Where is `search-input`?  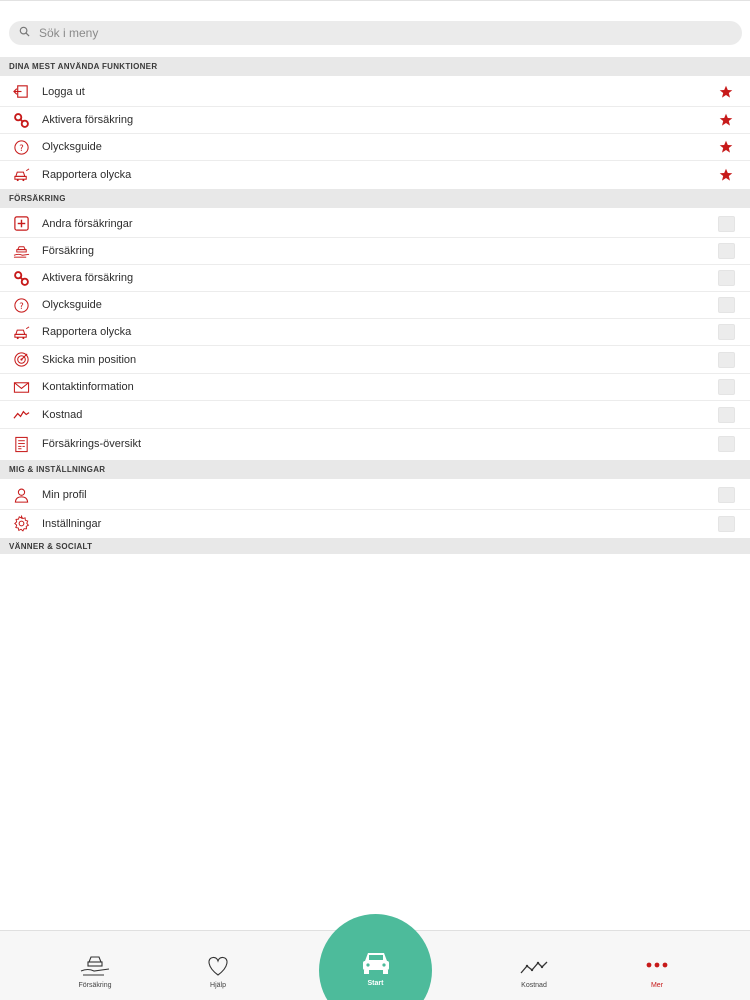
search-input is located at coordinates (339, 33).